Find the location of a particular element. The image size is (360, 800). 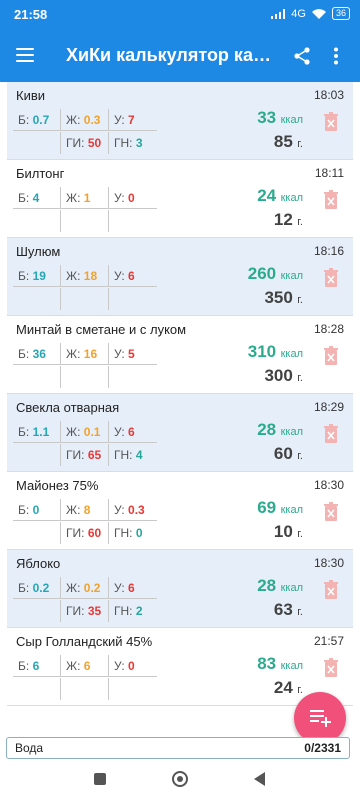

entry-name: Свекла отварная is located at coordinates (68, 407).